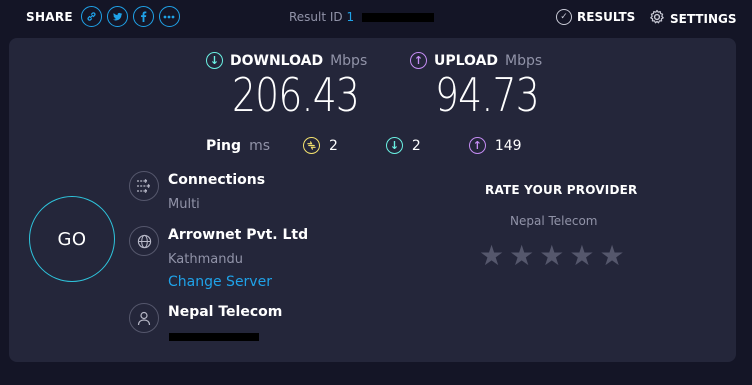 This screenshot has height=385, width=752. Describe the element at coordinates (657, 18) in the screenshot. I see `gear-icon` at that location.